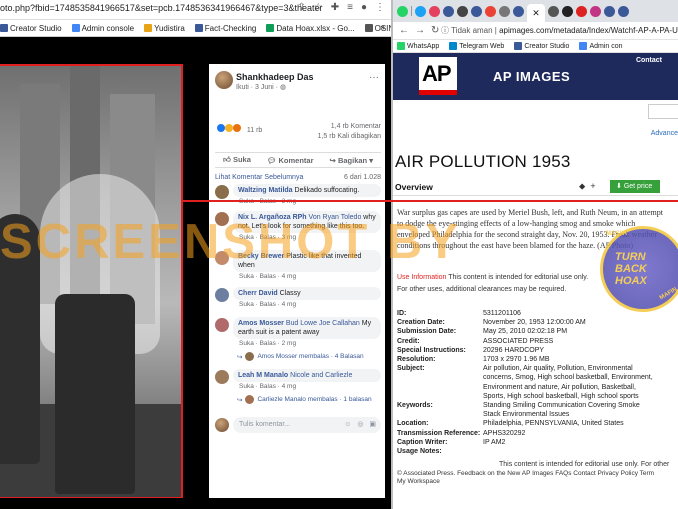 This screenshot has height=509, width=678. What do you see at coordinates (664, 133) in the screenshot?
I see `advanced-search-link: Advance` at bounding box center [664, 133].